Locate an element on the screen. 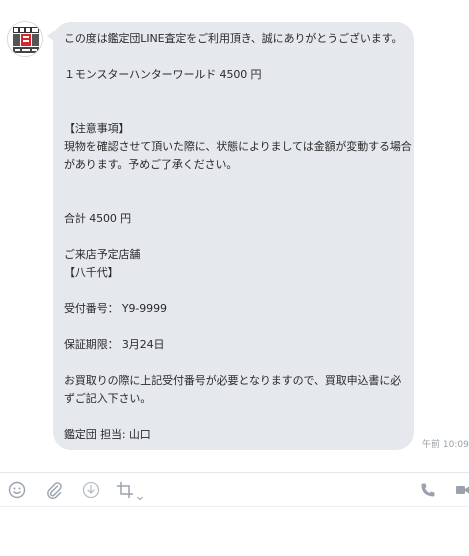 This screenshot has width=469, height=556. video-call-button is located at coordinates (460, 490).